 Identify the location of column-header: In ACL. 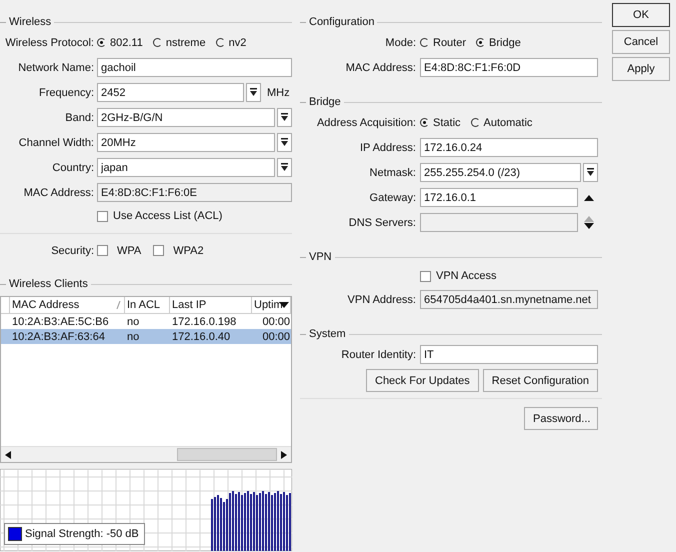
(147, 305).